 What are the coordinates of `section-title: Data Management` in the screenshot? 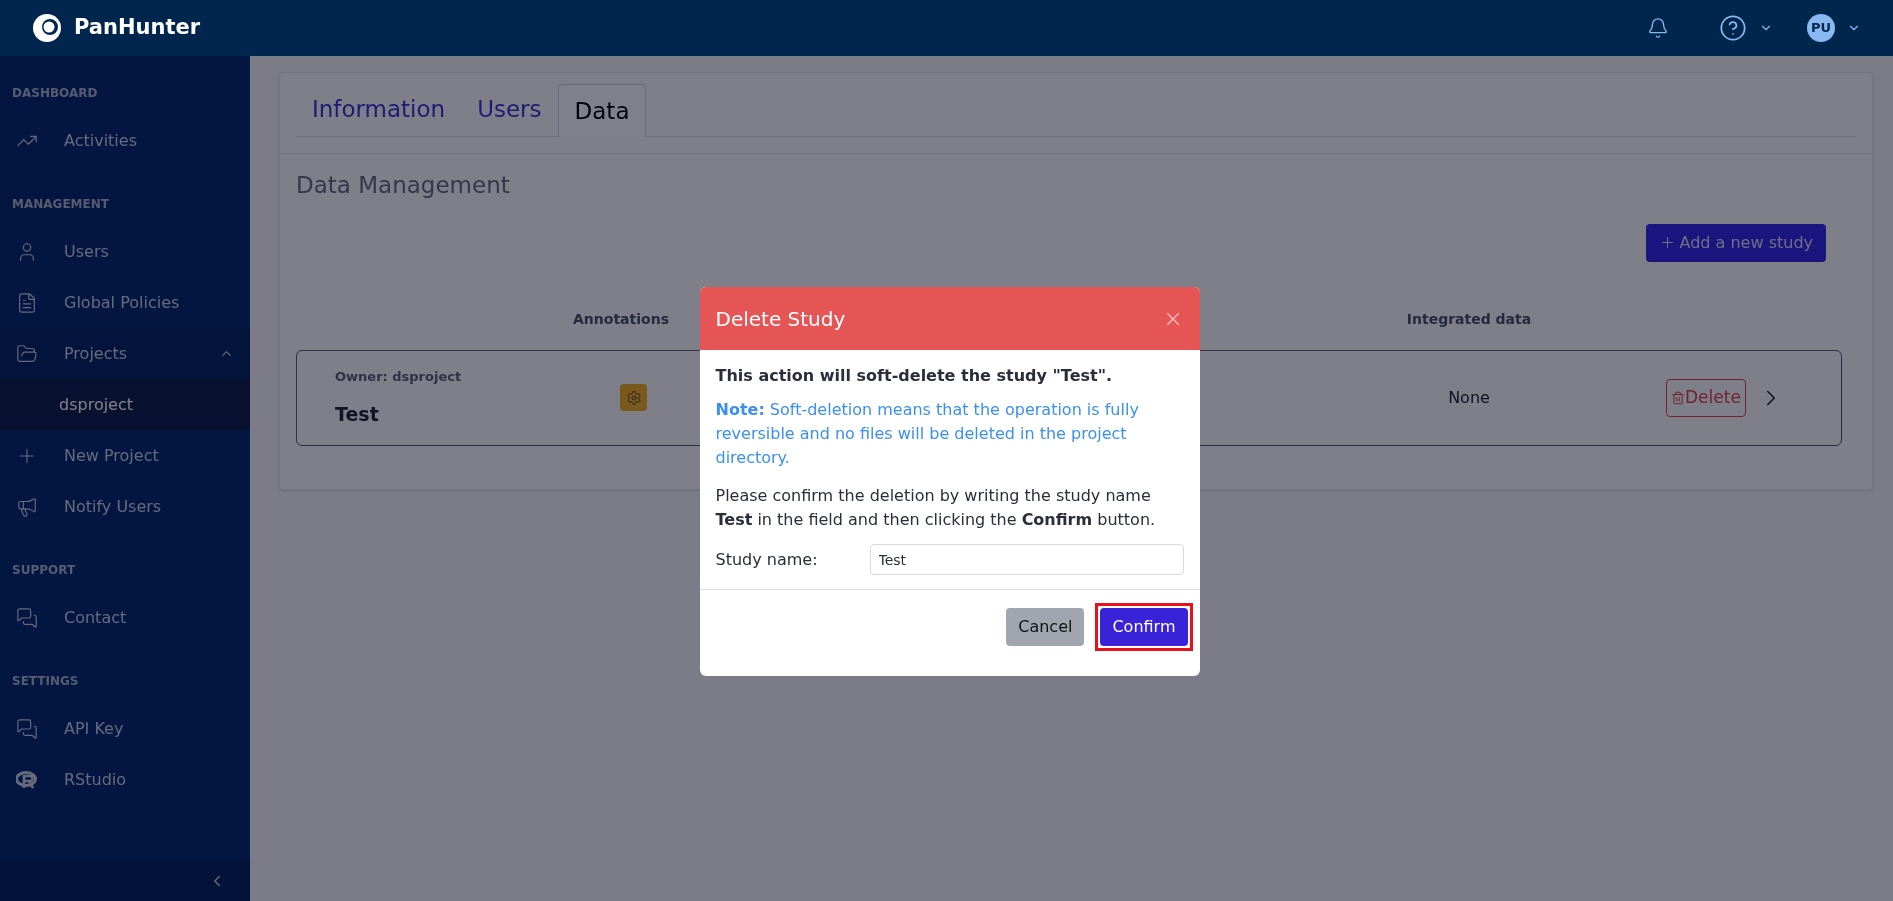 It's located at (403, 185).